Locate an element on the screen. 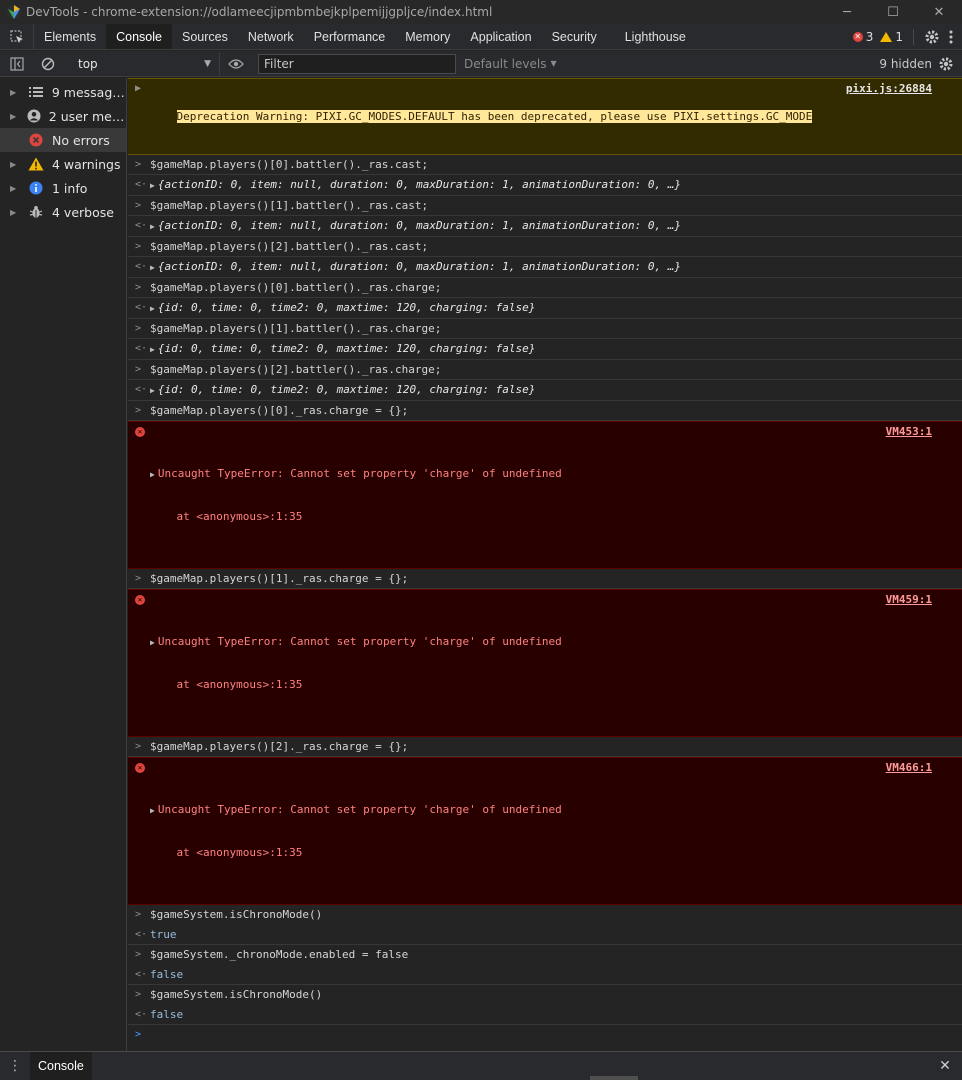 This screenshot has height=1080, width=962. sidebar-item-messages: ▶ 9 messages is located at coordinates (63, 92).